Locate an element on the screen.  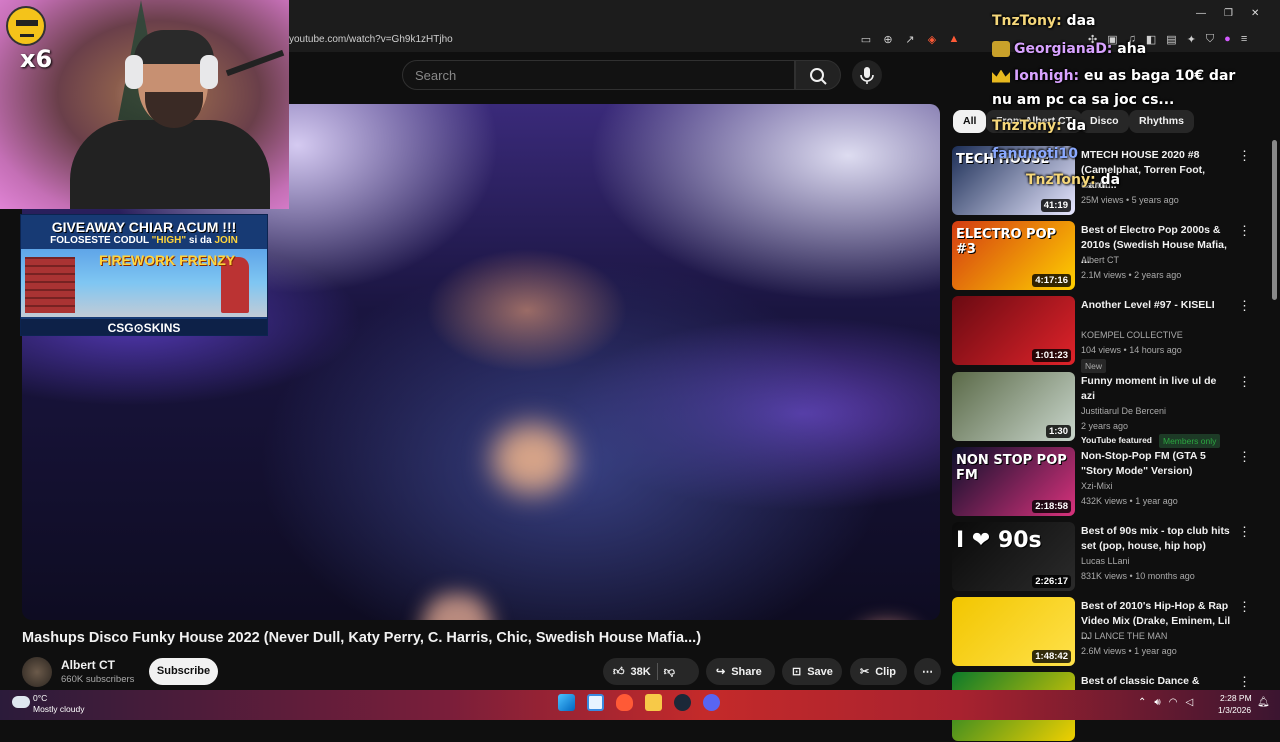
microphone-icon is located at coordinates (867, 75).